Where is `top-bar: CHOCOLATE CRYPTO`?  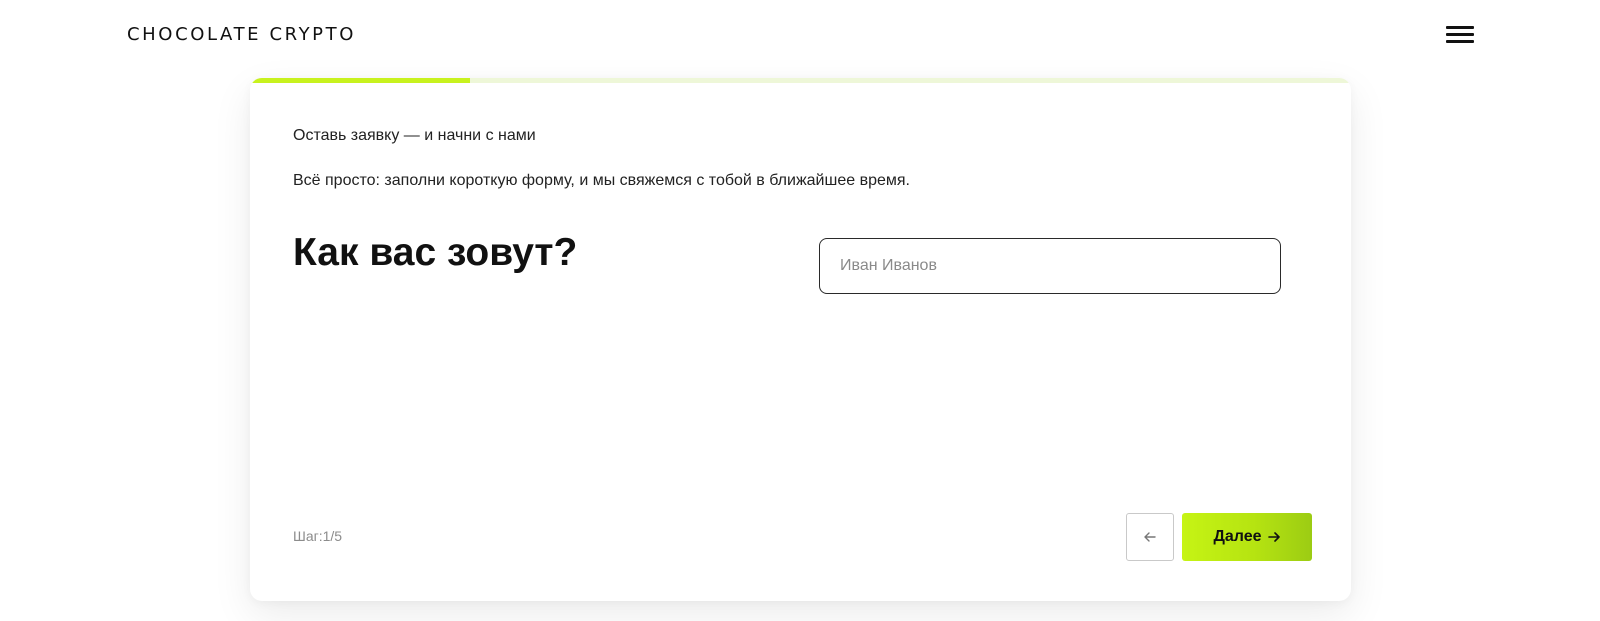
top-bar: CHOCOLATE CRYPTO is located at coordinates (800, 35).